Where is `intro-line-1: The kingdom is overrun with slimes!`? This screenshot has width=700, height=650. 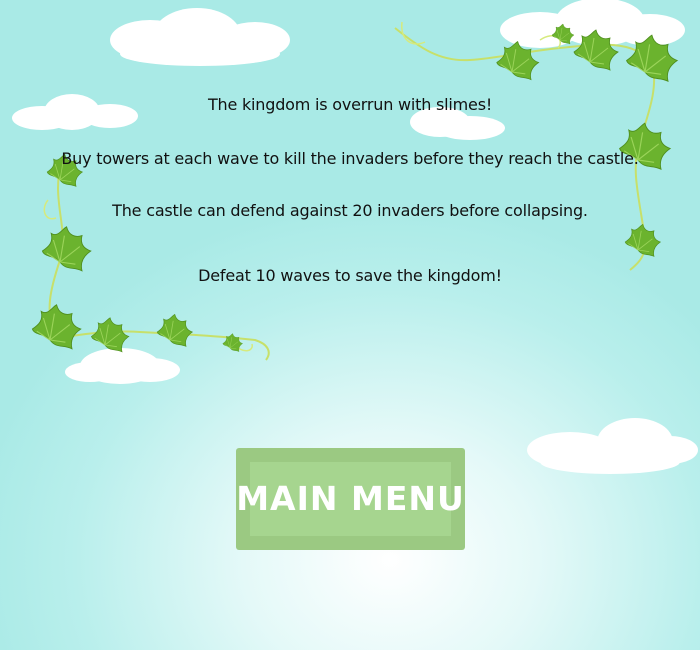
intro-line-1: The kingdom is overrun with slimes! is located at coordinates (350, 104).